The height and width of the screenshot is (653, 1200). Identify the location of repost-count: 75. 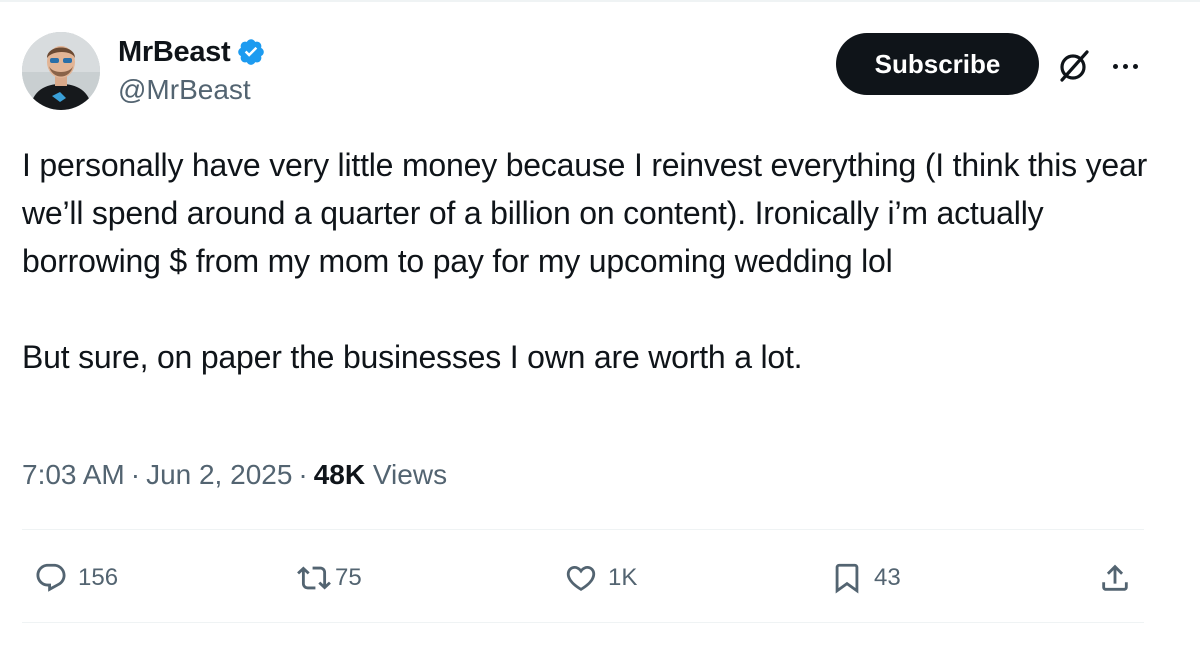
(348, 577).